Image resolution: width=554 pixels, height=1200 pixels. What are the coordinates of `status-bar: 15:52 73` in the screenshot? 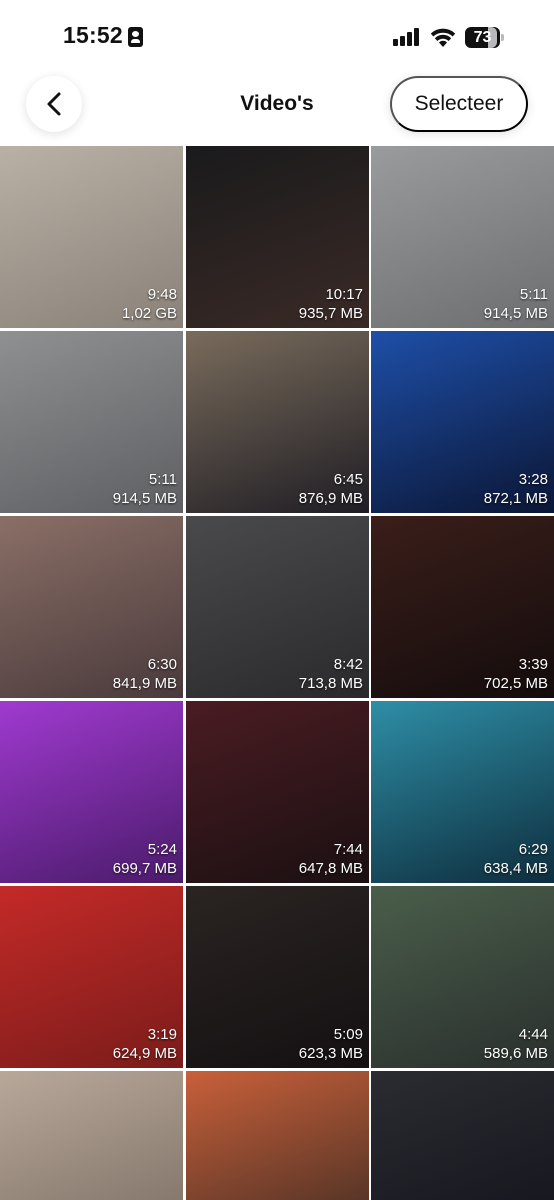 It's located at (277, 36).